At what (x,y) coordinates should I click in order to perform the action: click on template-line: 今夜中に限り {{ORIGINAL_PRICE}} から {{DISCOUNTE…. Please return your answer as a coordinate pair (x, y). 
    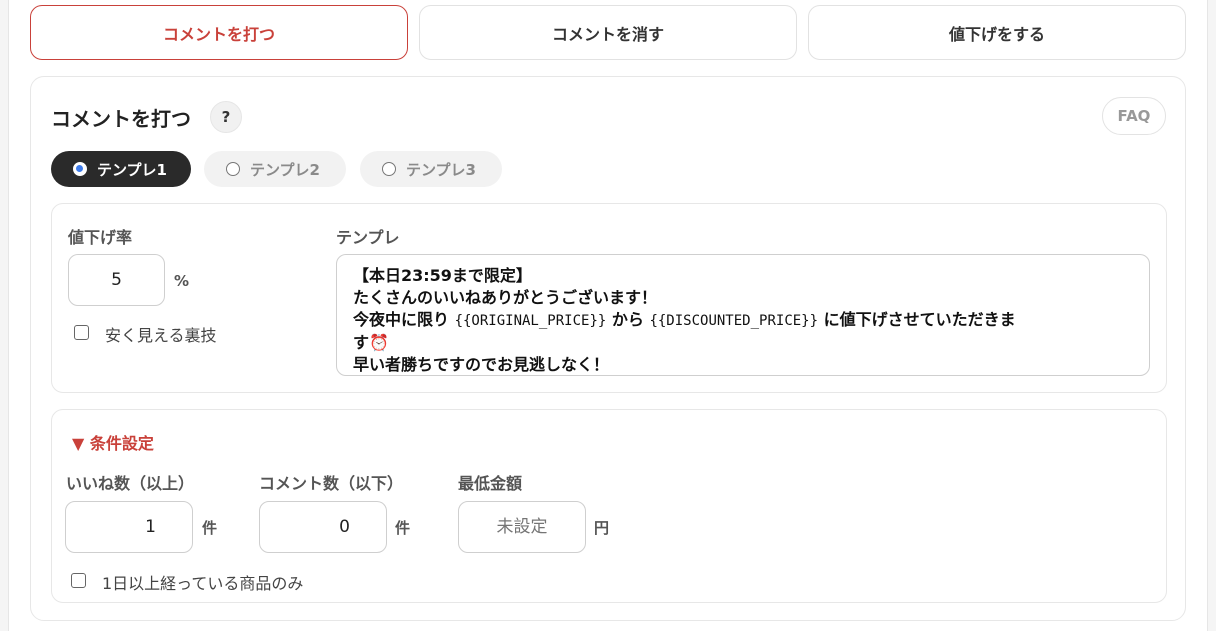
    Looking at the image, I should click on (743, 320).